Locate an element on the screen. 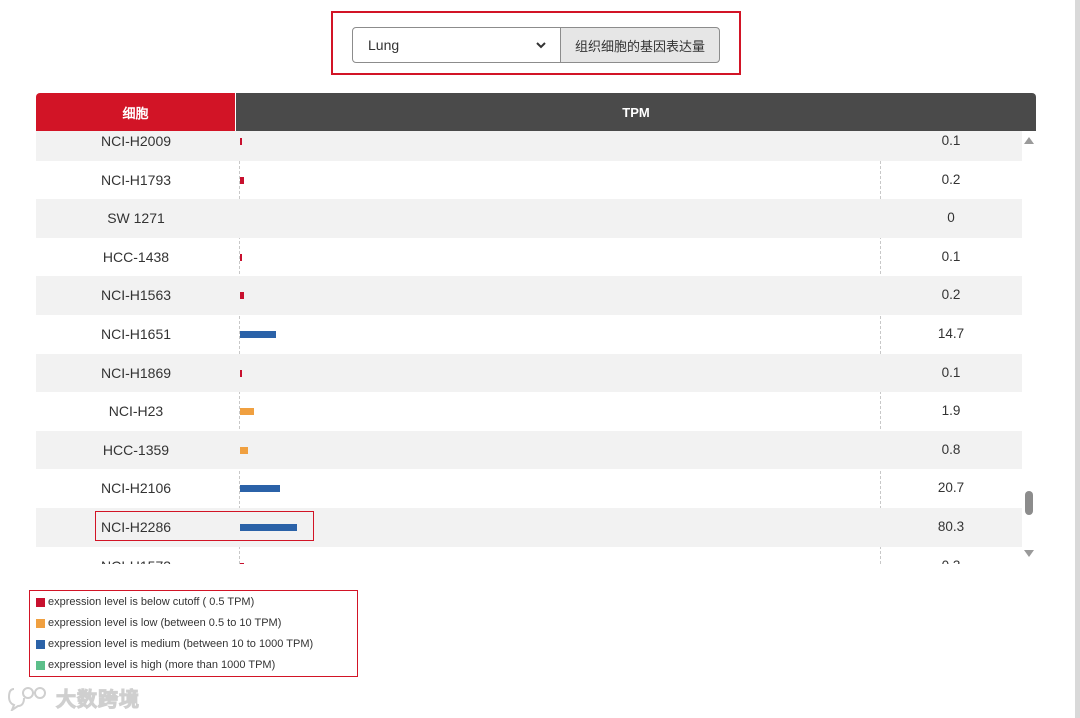 This screenshot has width=1080, height=718. cell-tpm-value: 0.8 is located at coordinates (951, 449).